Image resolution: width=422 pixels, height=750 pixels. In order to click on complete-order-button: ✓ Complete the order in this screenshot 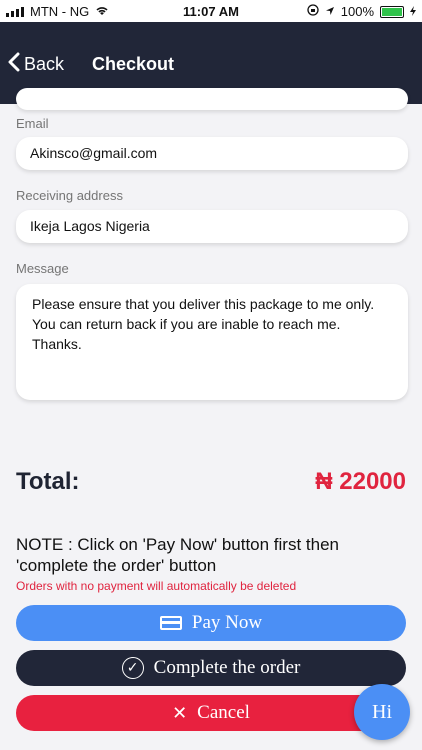, I will do `click(211, 668)`.